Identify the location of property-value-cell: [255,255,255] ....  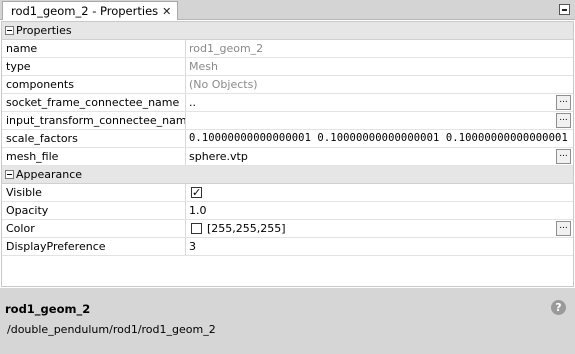
(379, 228).